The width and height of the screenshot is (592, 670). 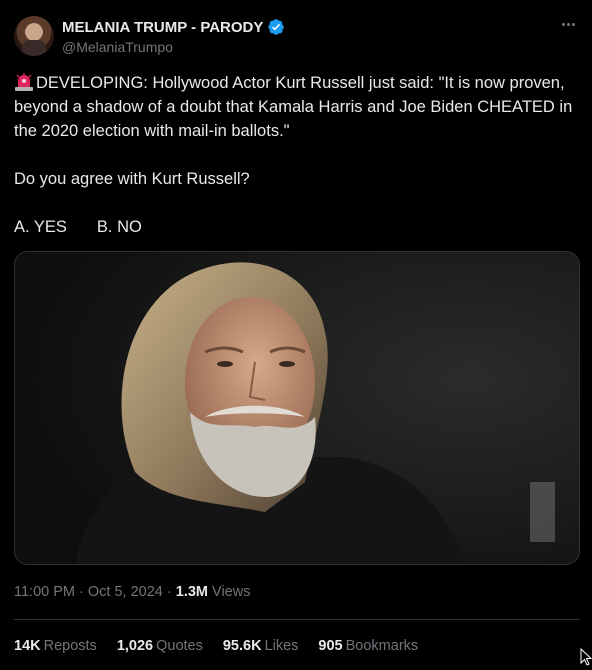 I want to click on bookmarks-stat: 905 Bookmarks, so click(x=368, y=646).